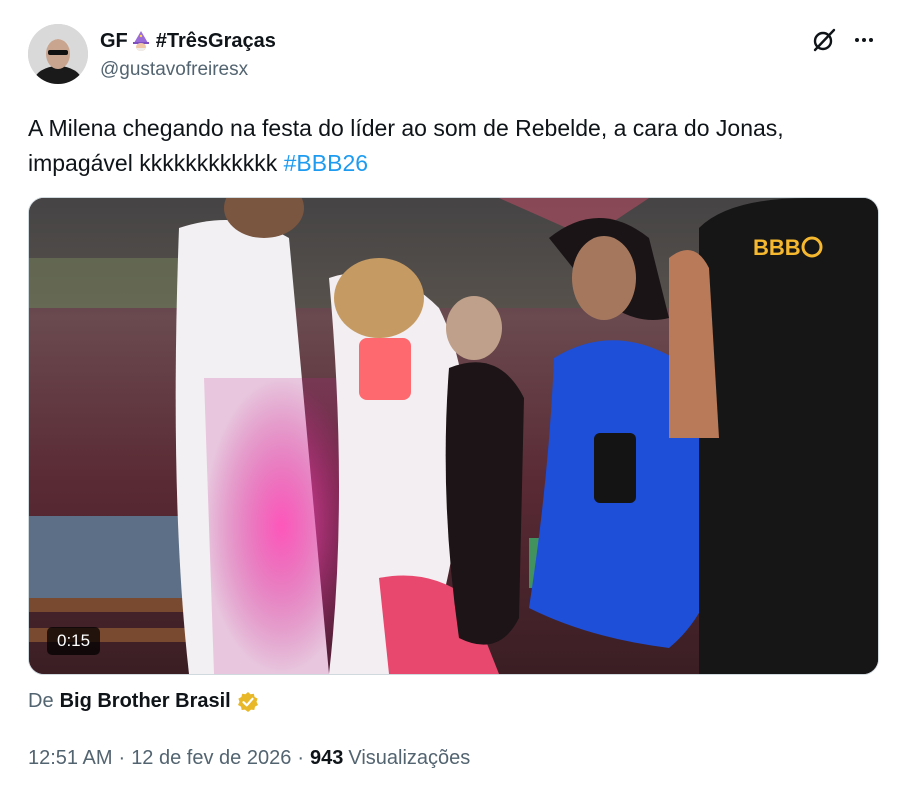 The image size is (912, 789). I want to click on views-label: Visualizações, so click(409, 758).